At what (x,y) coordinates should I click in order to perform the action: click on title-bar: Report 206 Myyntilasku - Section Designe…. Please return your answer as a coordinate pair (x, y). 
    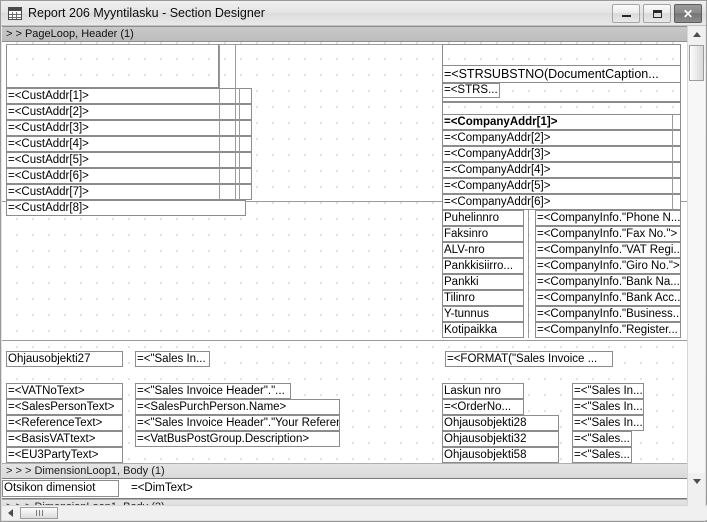
    Looking at the image, I should click on (353, 13).